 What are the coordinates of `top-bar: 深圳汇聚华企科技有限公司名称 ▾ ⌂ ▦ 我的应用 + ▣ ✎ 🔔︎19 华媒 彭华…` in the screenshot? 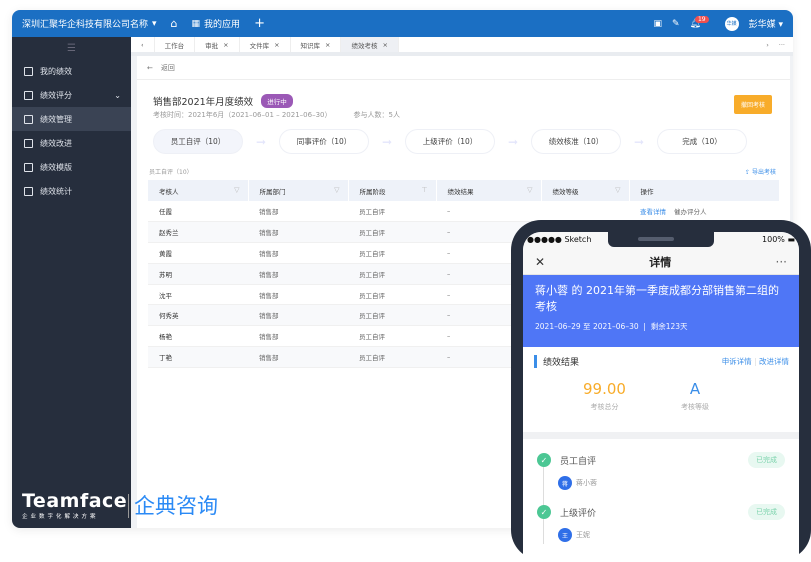 It's located at (402, 23).